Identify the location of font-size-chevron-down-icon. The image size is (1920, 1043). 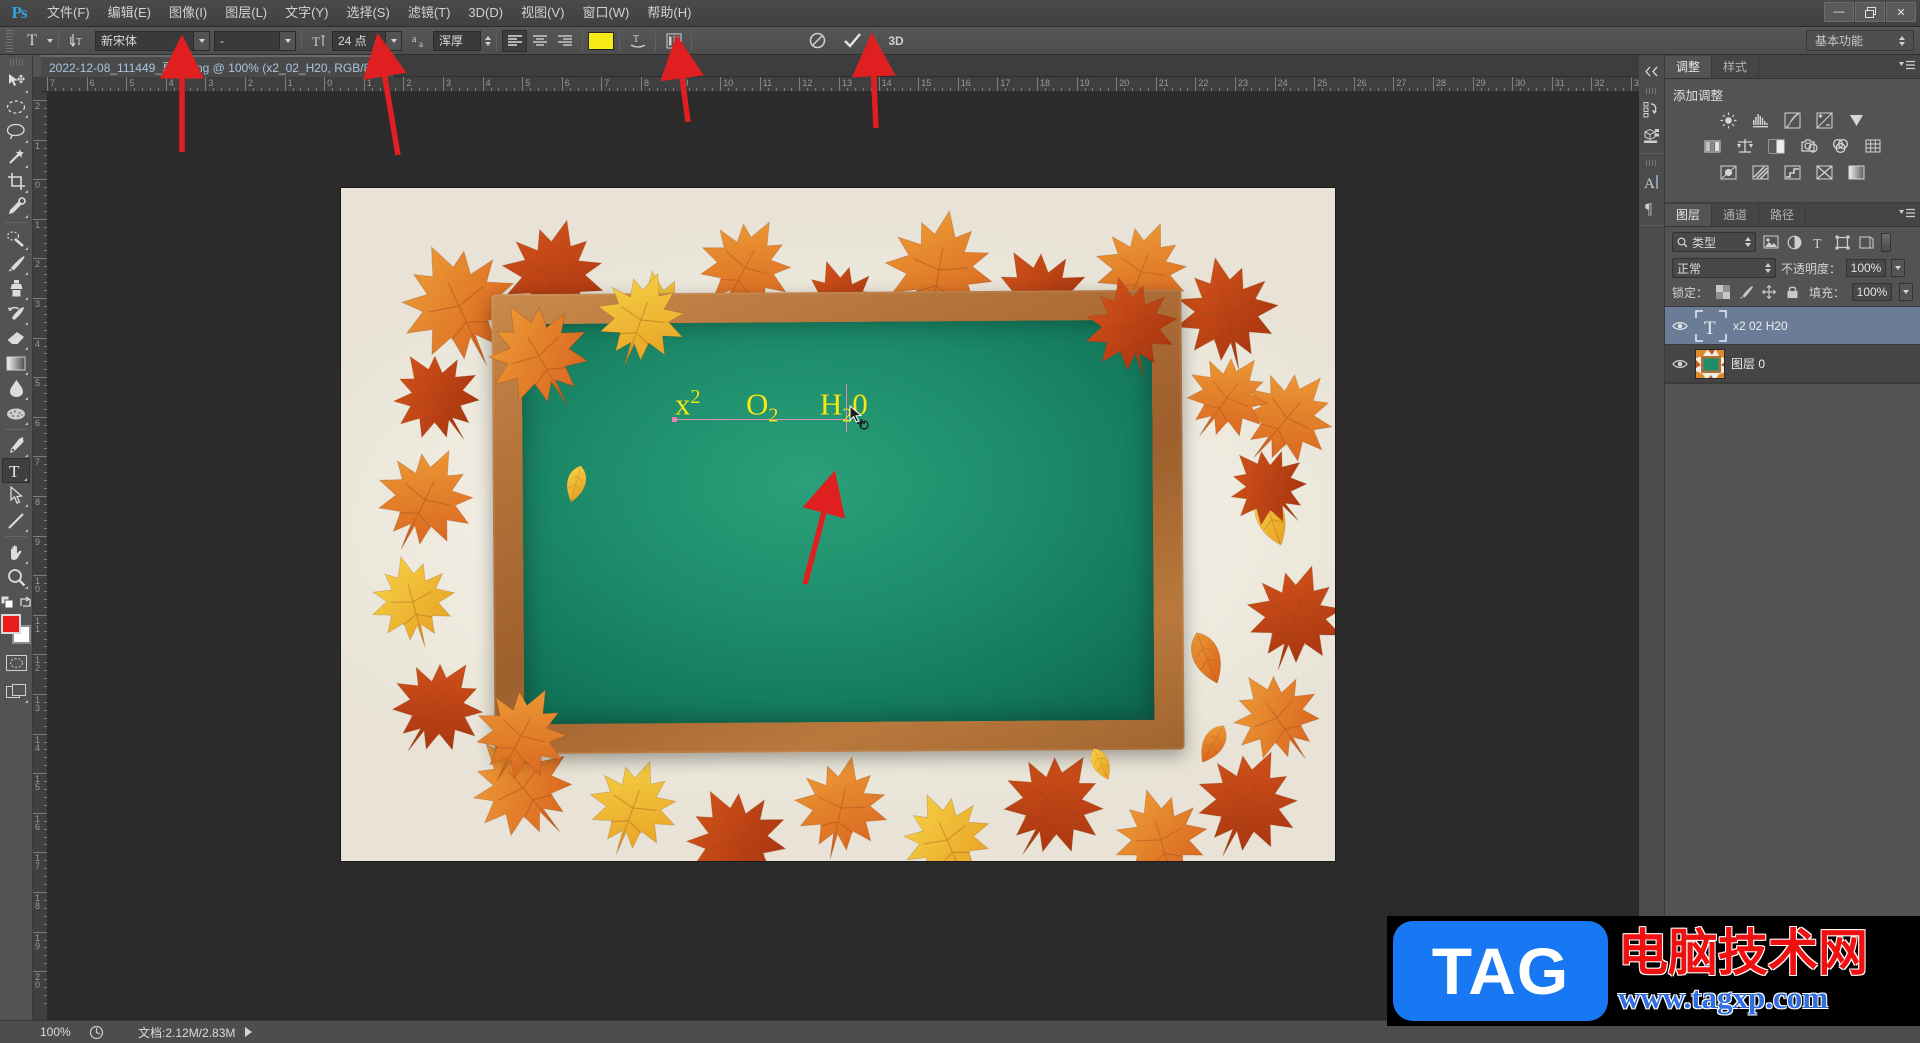
(393, 40).